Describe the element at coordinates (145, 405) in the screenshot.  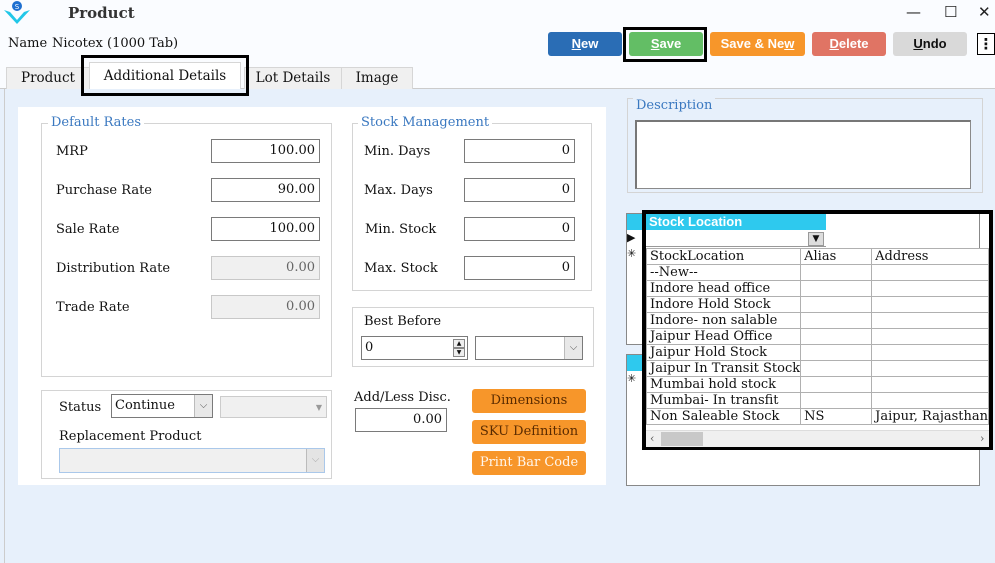
I see `status-value: Continue` at that location.